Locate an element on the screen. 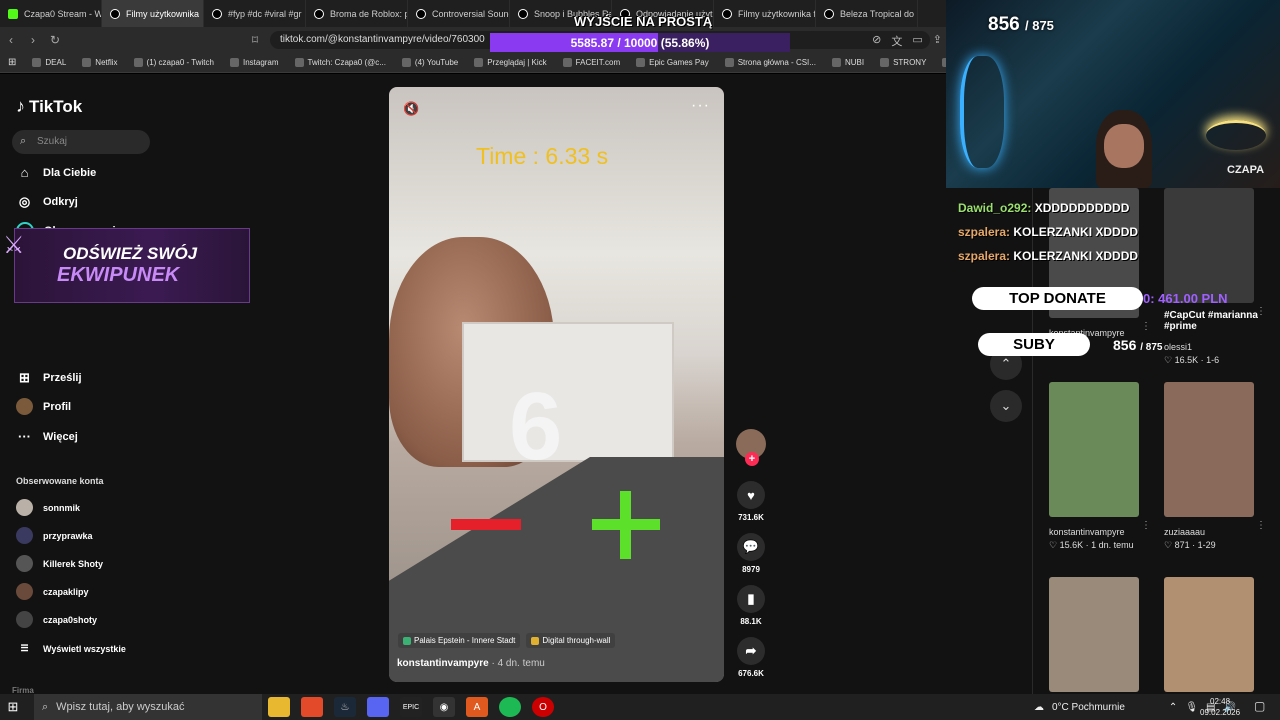  sidebar-item-więcej: ··· Więcej is located at coordinates (47, 436).